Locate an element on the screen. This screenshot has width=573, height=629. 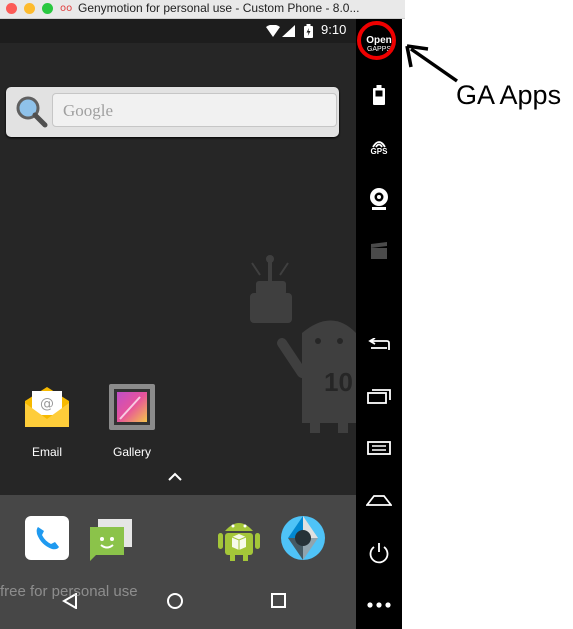
app-label: Gallery is located at coordinates (131, 452).